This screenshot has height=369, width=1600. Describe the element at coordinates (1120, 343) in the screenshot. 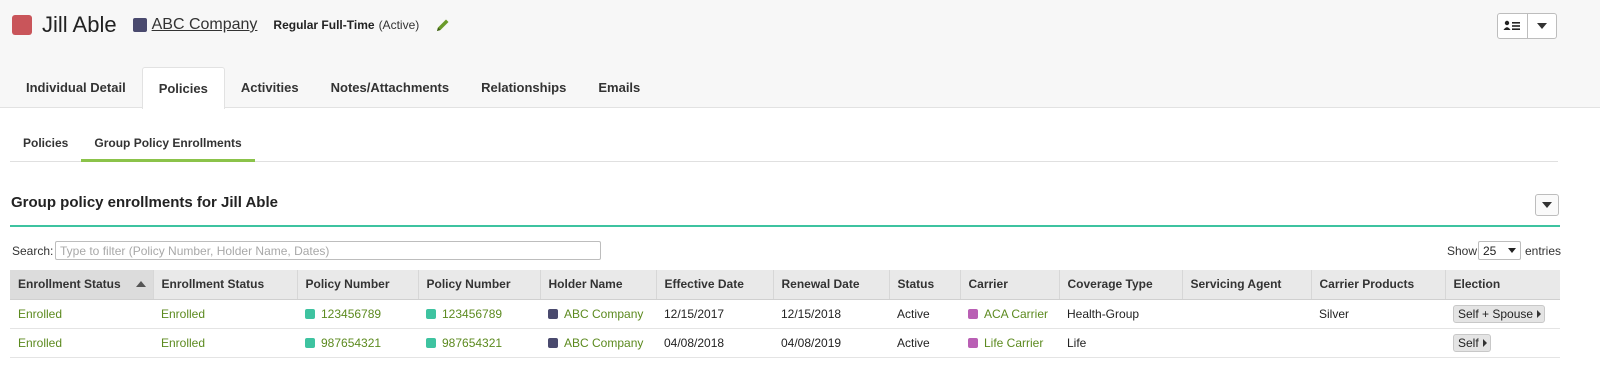

I see `coverage-type-cell: Life` at that location.